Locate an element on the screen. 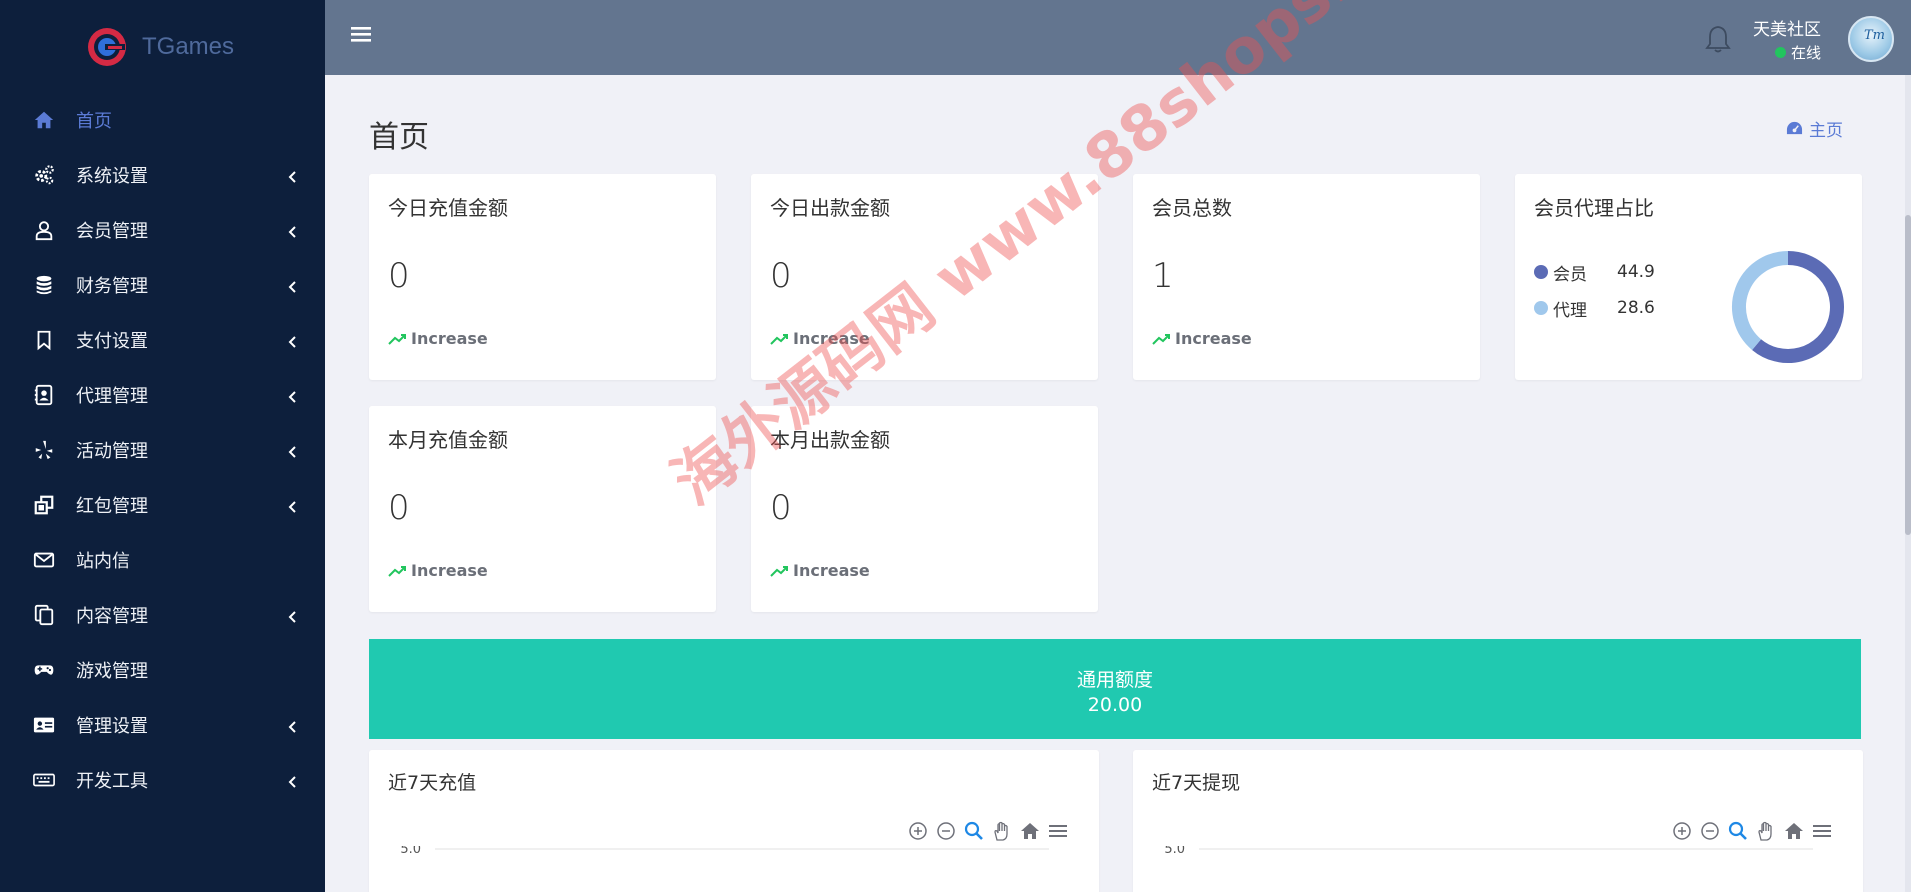 The height and width of the screenshot is (892, 1911). dashboard-icon is located at coordinates (1794, 128).